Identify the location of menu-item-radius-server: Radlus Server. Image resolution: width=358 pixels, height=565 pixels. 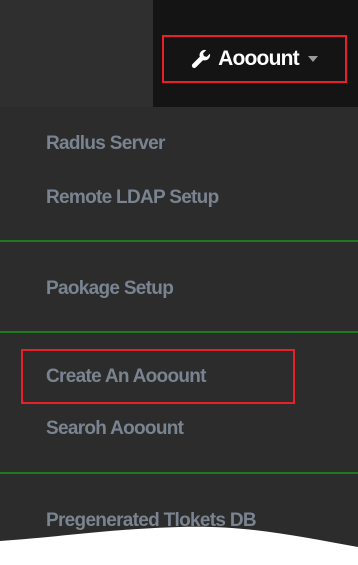
(105, 144).